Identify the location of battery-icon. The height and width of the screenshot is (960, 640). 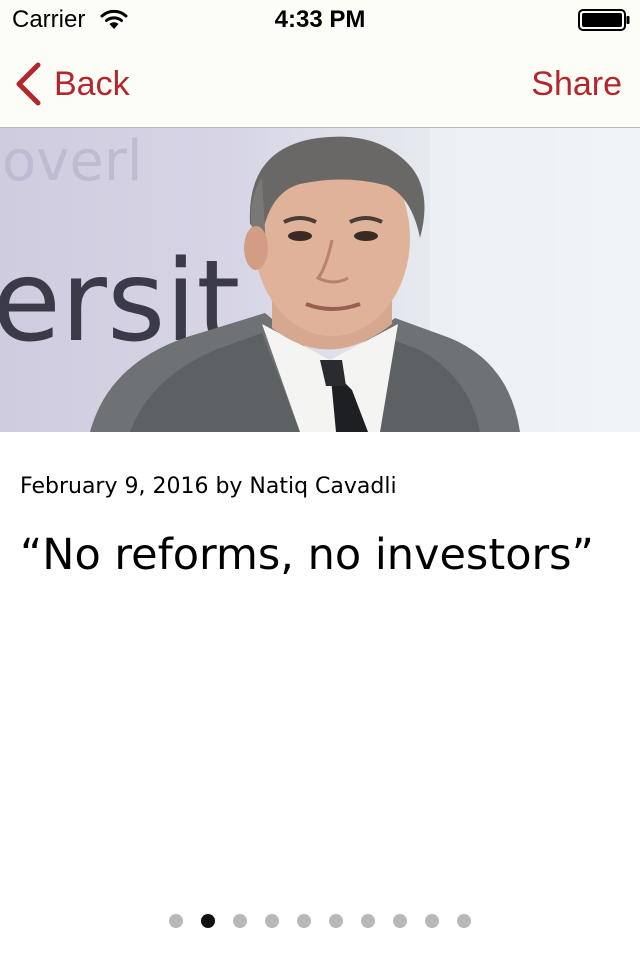
(604, 20).